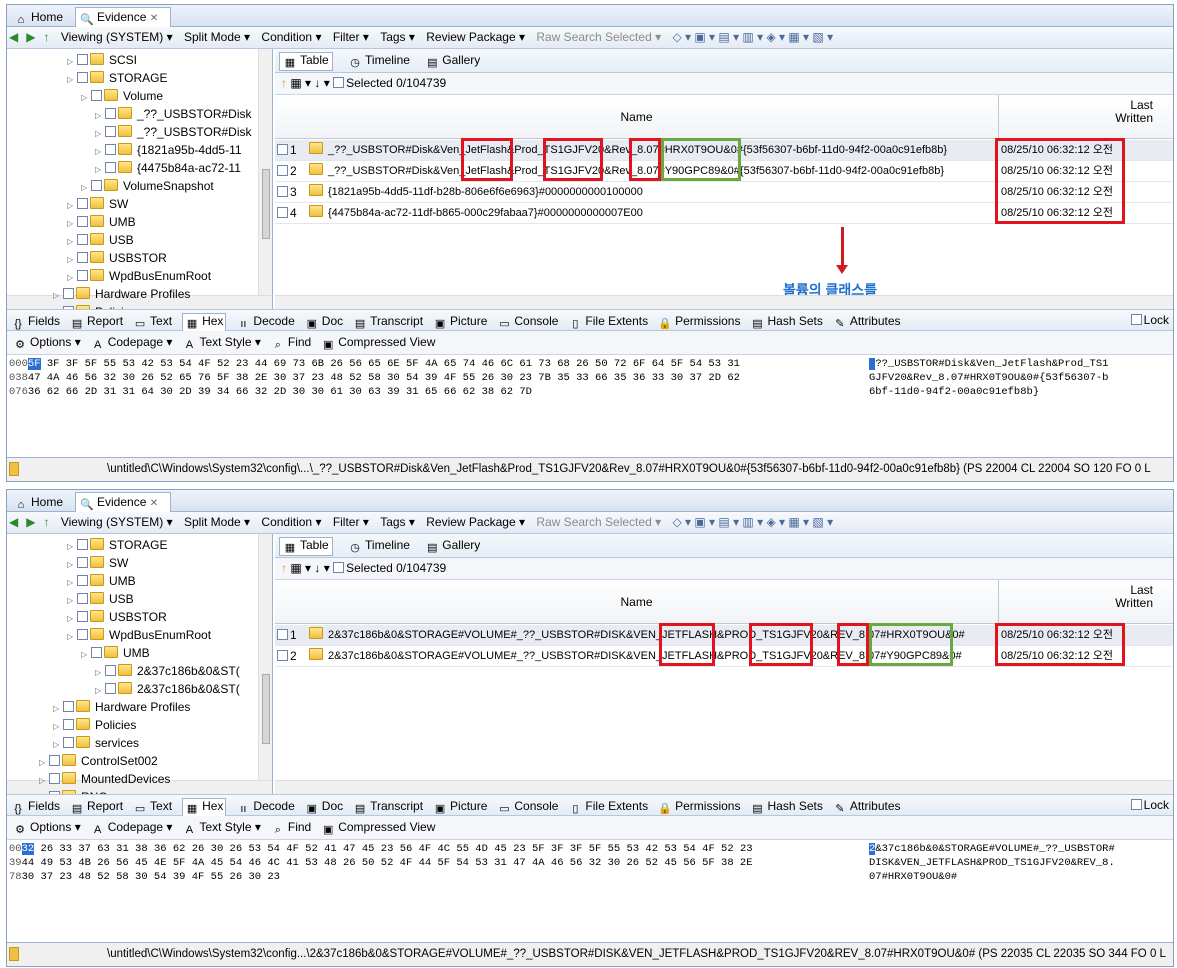 This screenshot has height=968, width=1177. Describe the element at coordinates (168, 168) in the screenshot. I see `tree-item: ▷ {4475b84a-ac72-11` at that location.